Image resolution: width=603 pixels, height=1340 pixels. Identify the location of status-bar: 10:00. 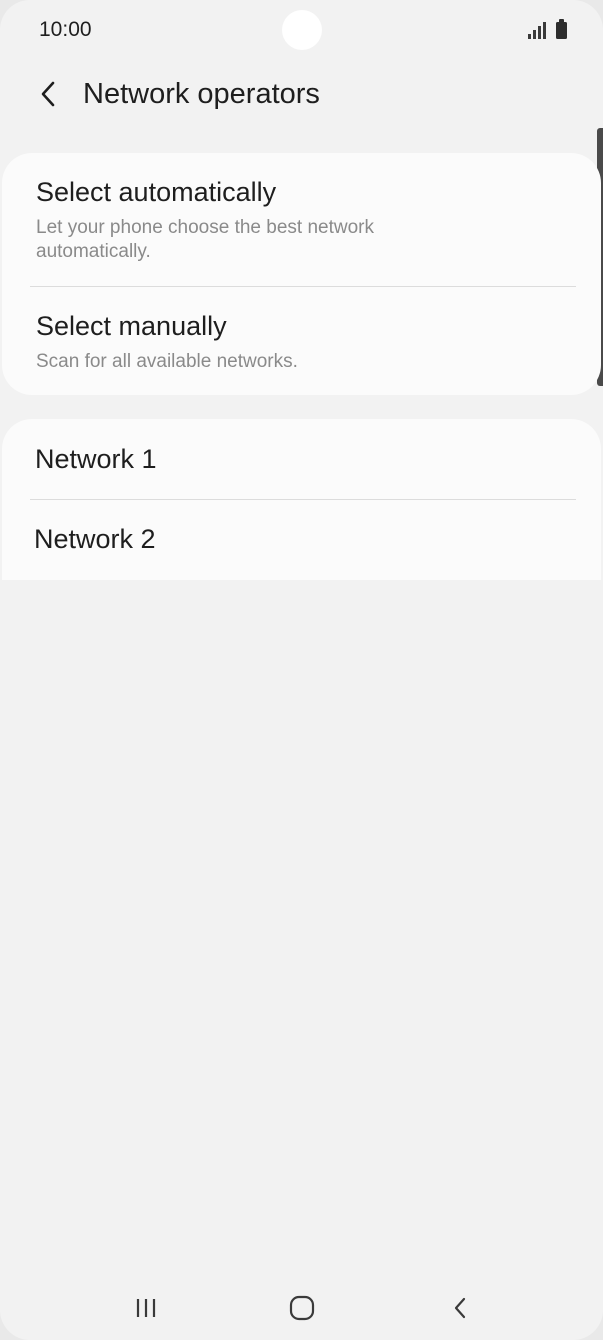
(301, 30).